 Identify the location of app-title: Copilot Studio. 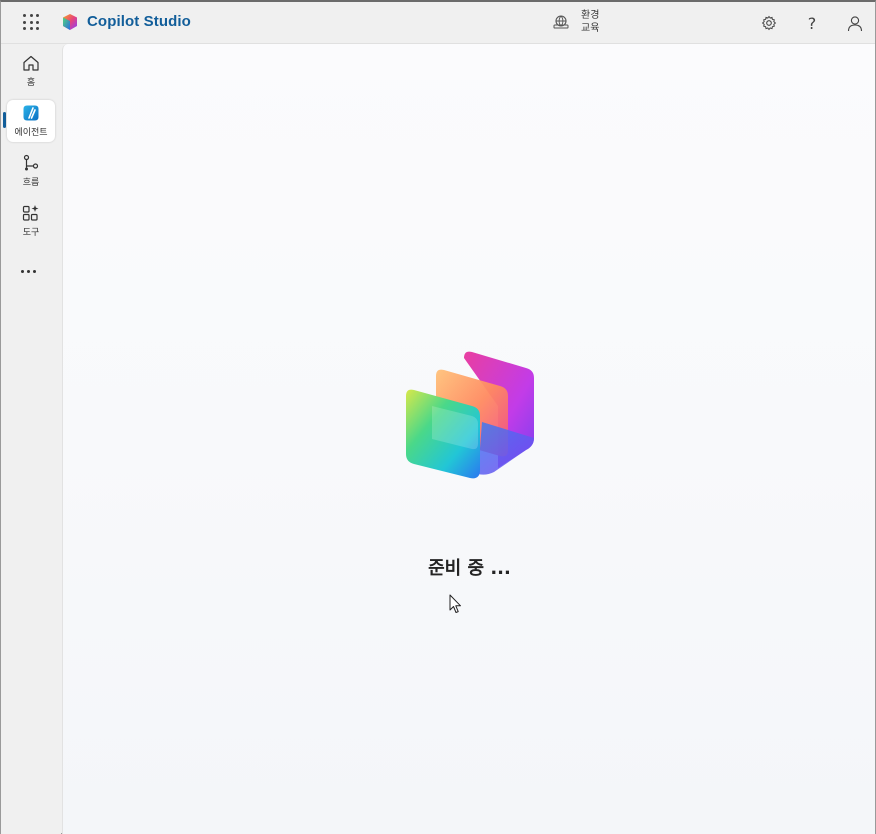
(139, 21).